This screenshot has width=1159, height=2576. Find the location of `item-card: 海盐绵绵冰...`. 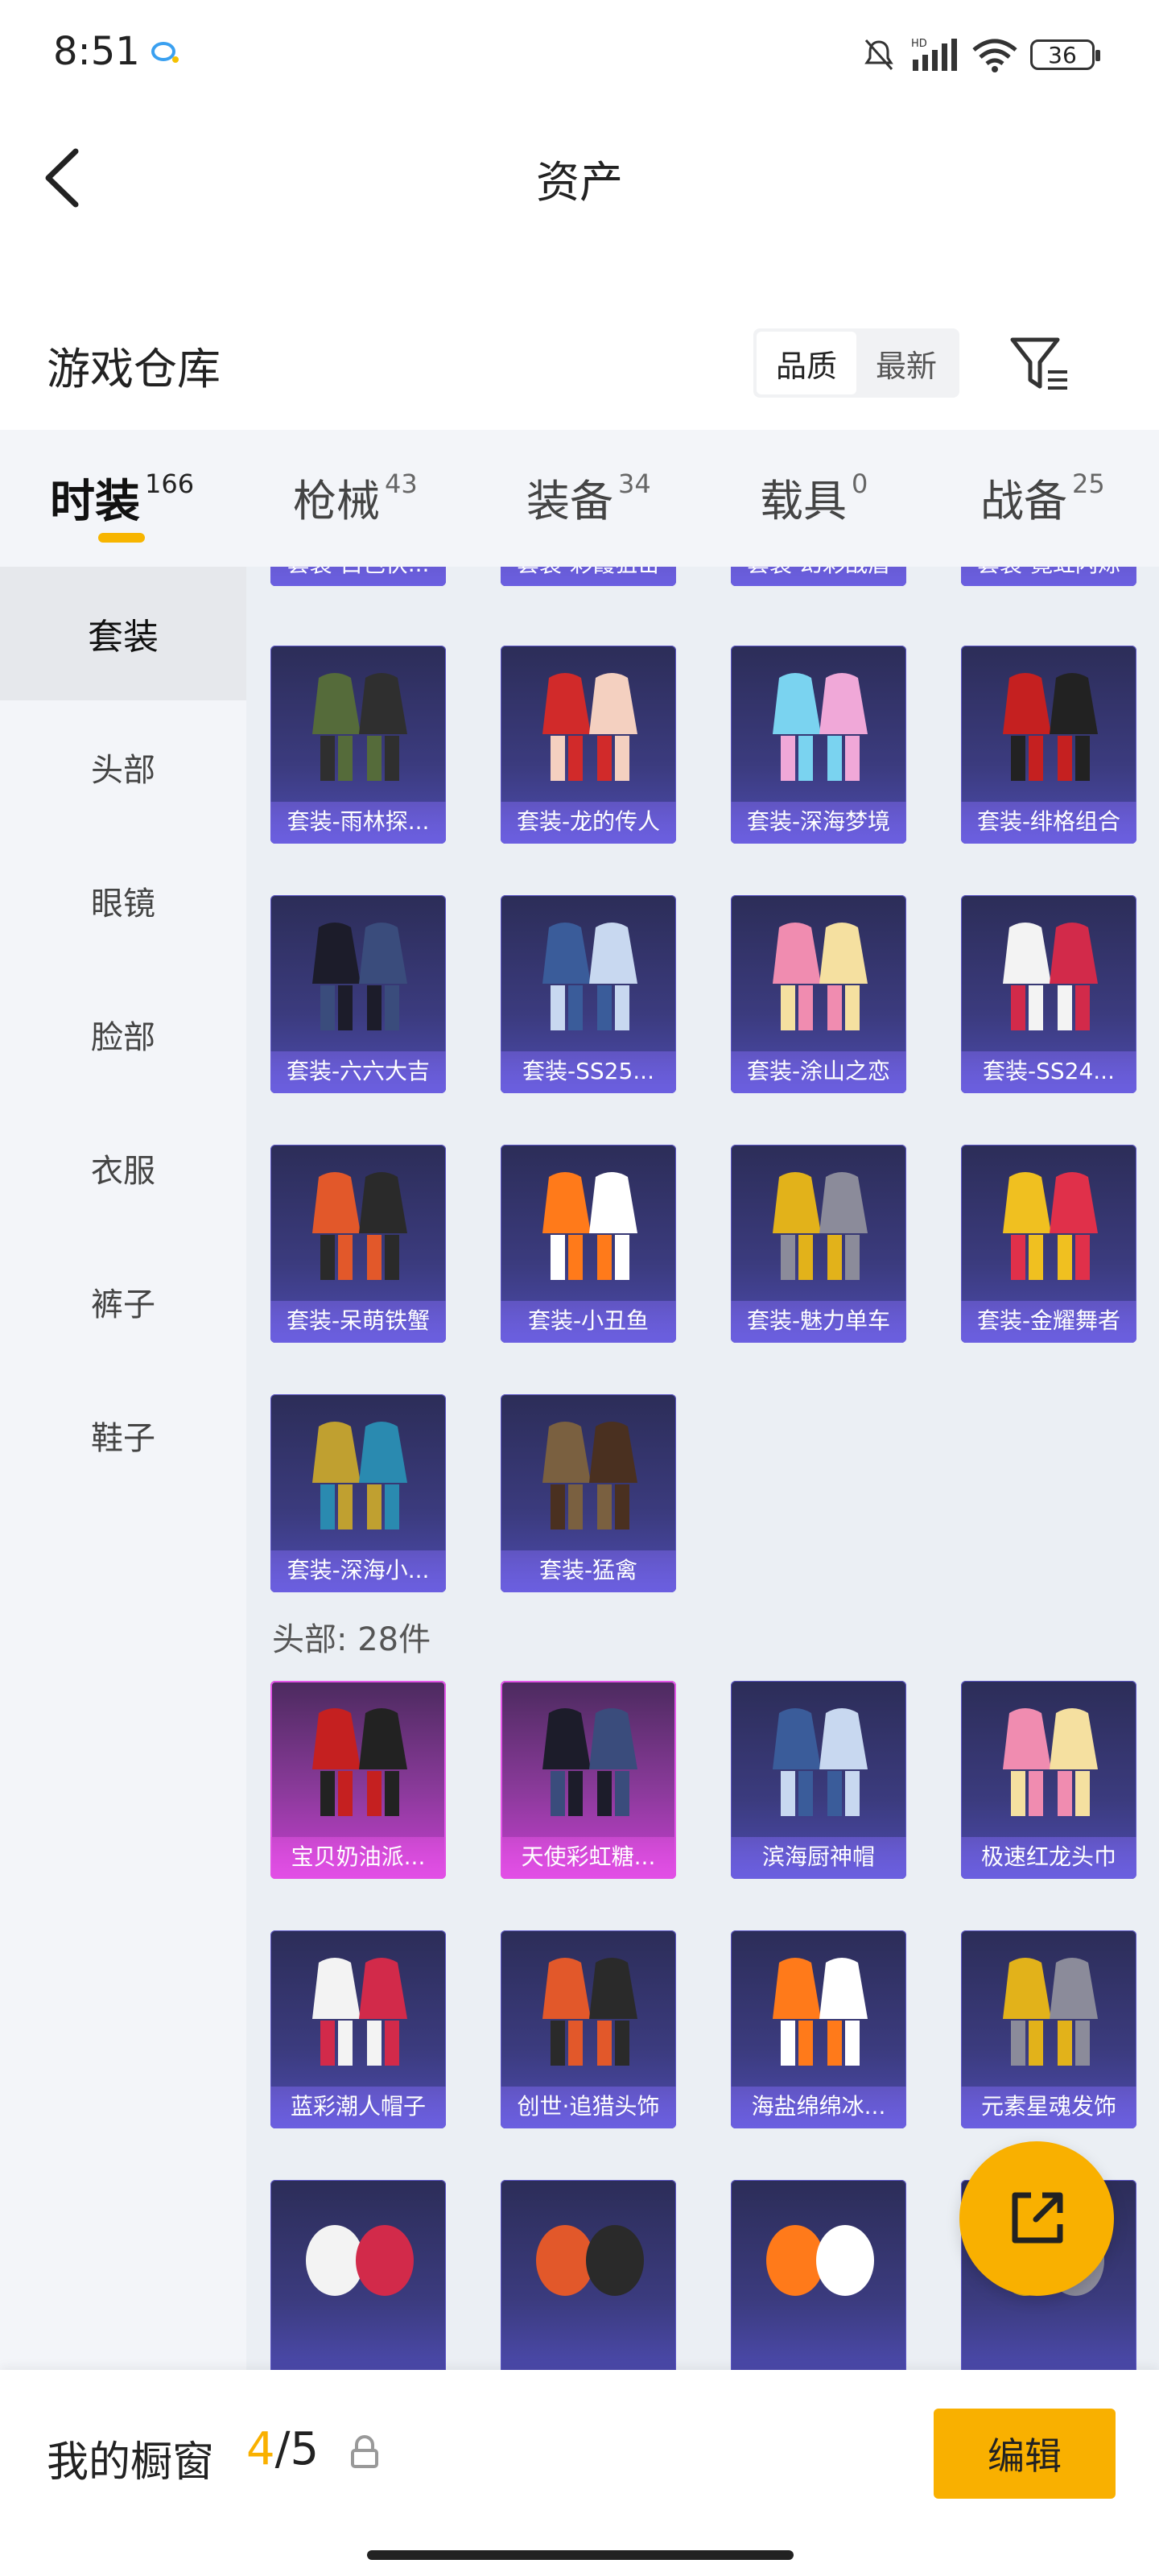

item-card: 海盐绵绵冰... is located at coordinates (818, 2029).